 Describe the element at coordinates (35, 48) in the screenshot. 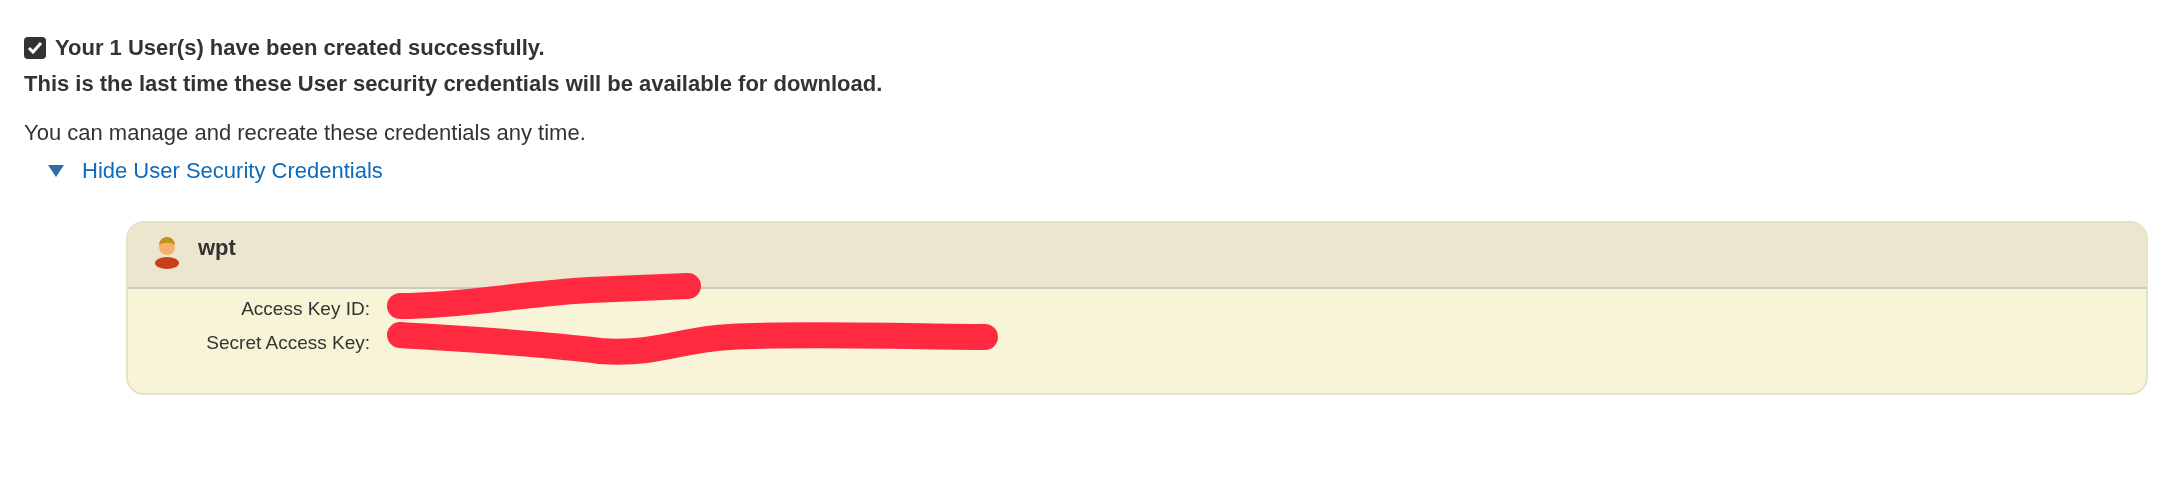

I see `checkbox-icon` at that location.